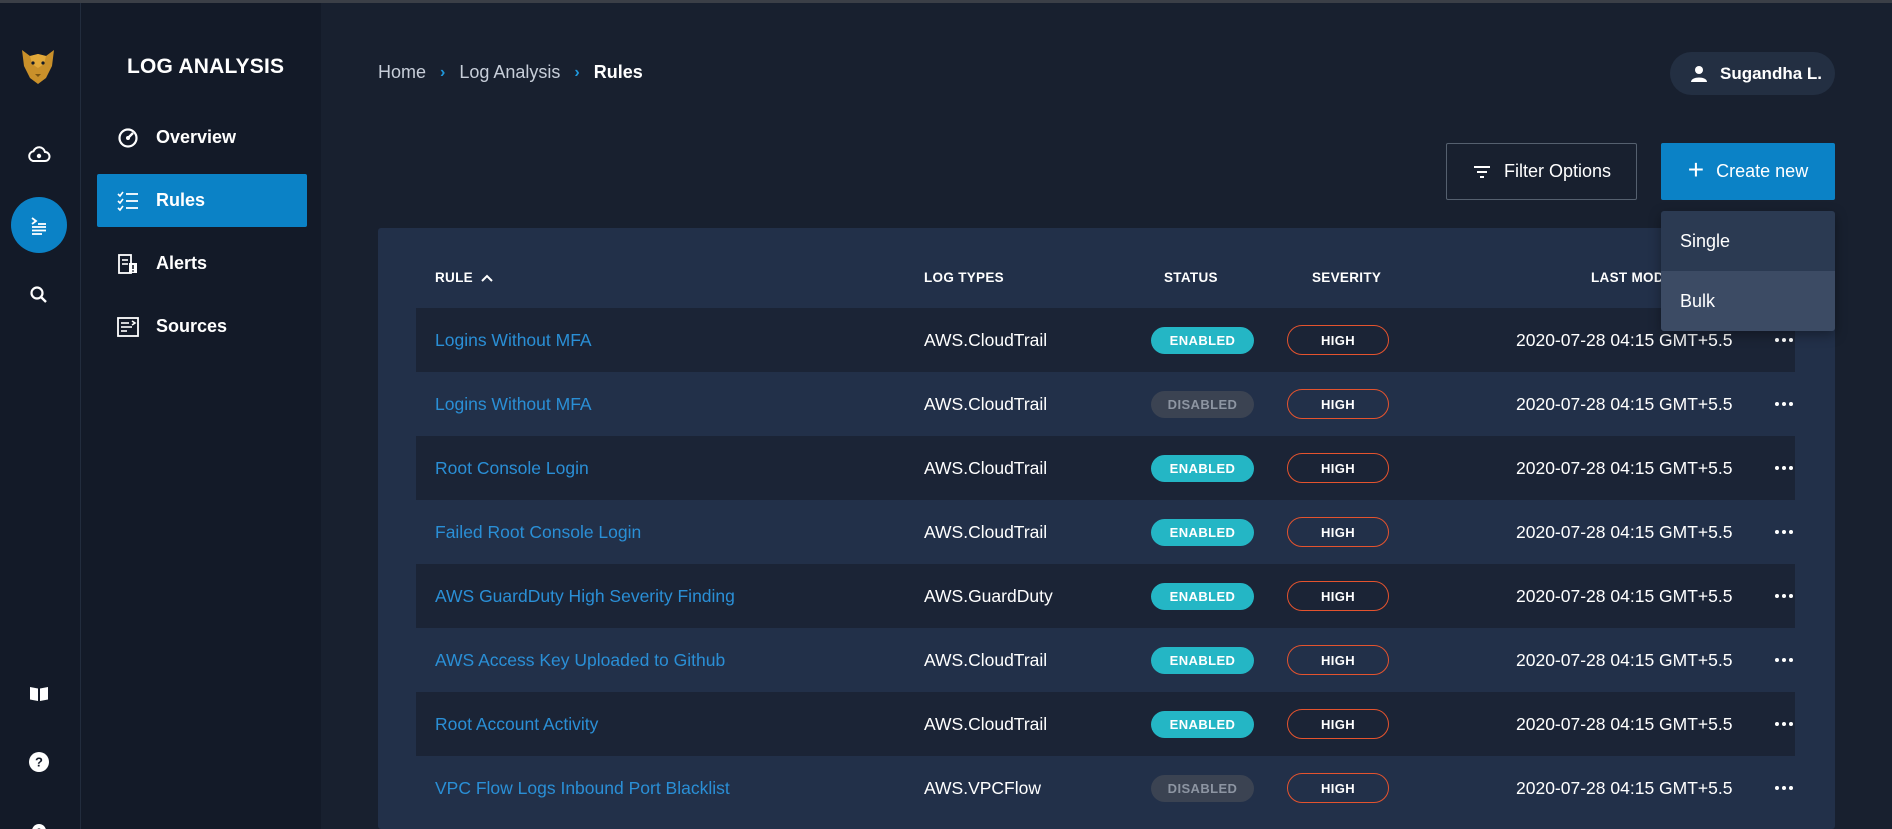 The image size is (1892, 829). I want to click on help-icon: ?, so click(39, 762).